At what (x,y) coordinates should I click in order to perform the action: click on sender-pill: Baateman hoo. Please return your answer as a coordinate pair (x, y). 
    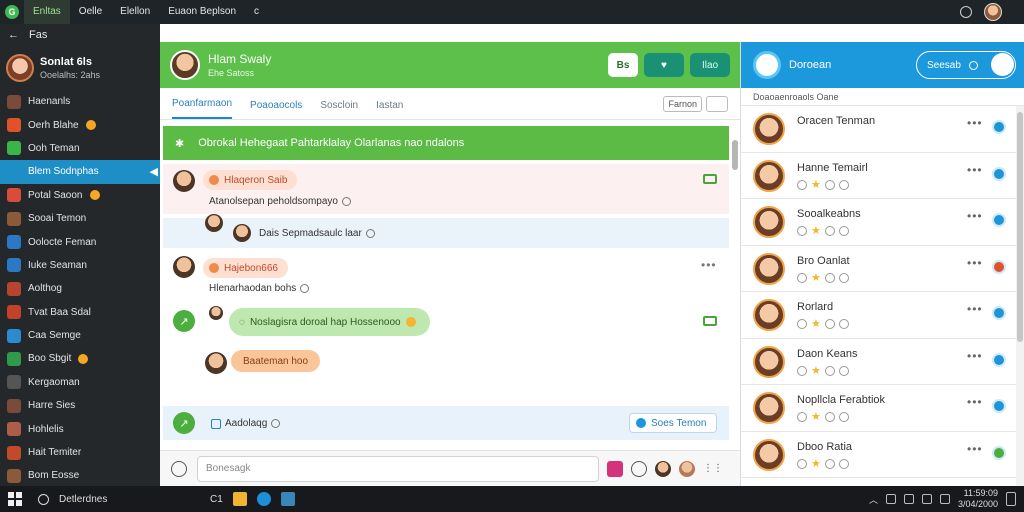
    Looking at the image, I should click on (276, 361).